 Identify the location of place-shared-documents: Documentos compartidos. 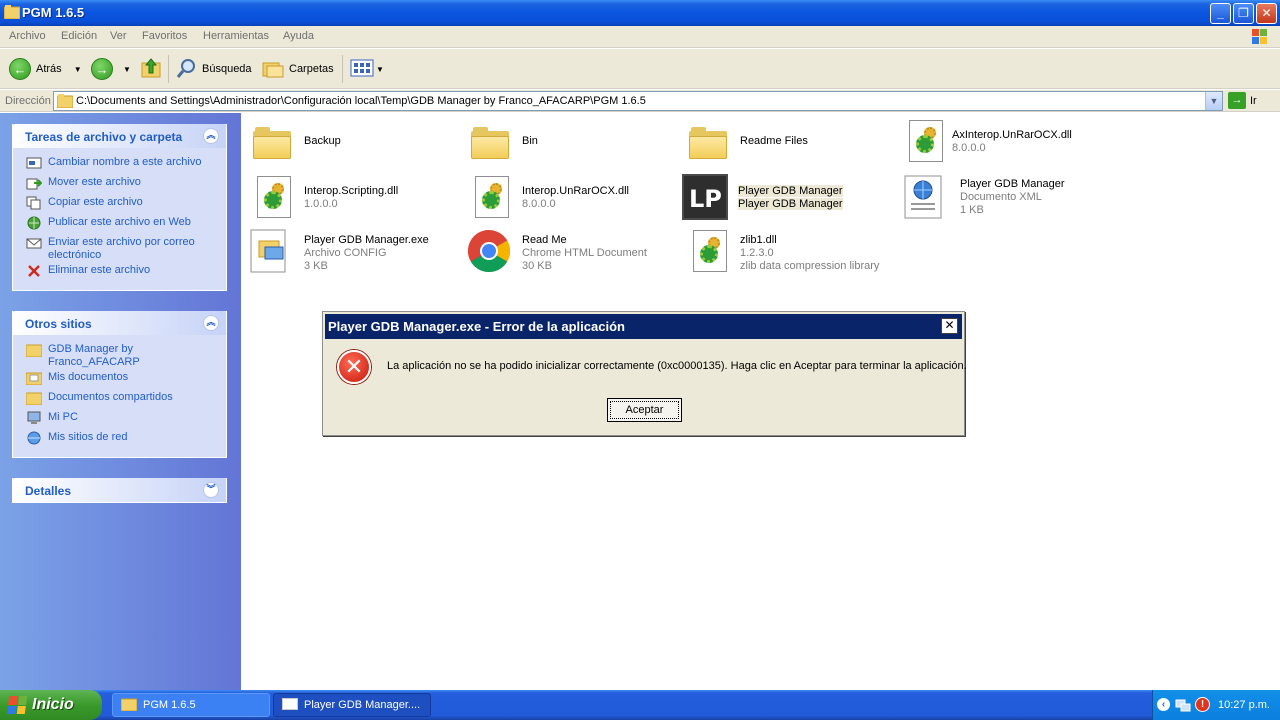
(119, 399).